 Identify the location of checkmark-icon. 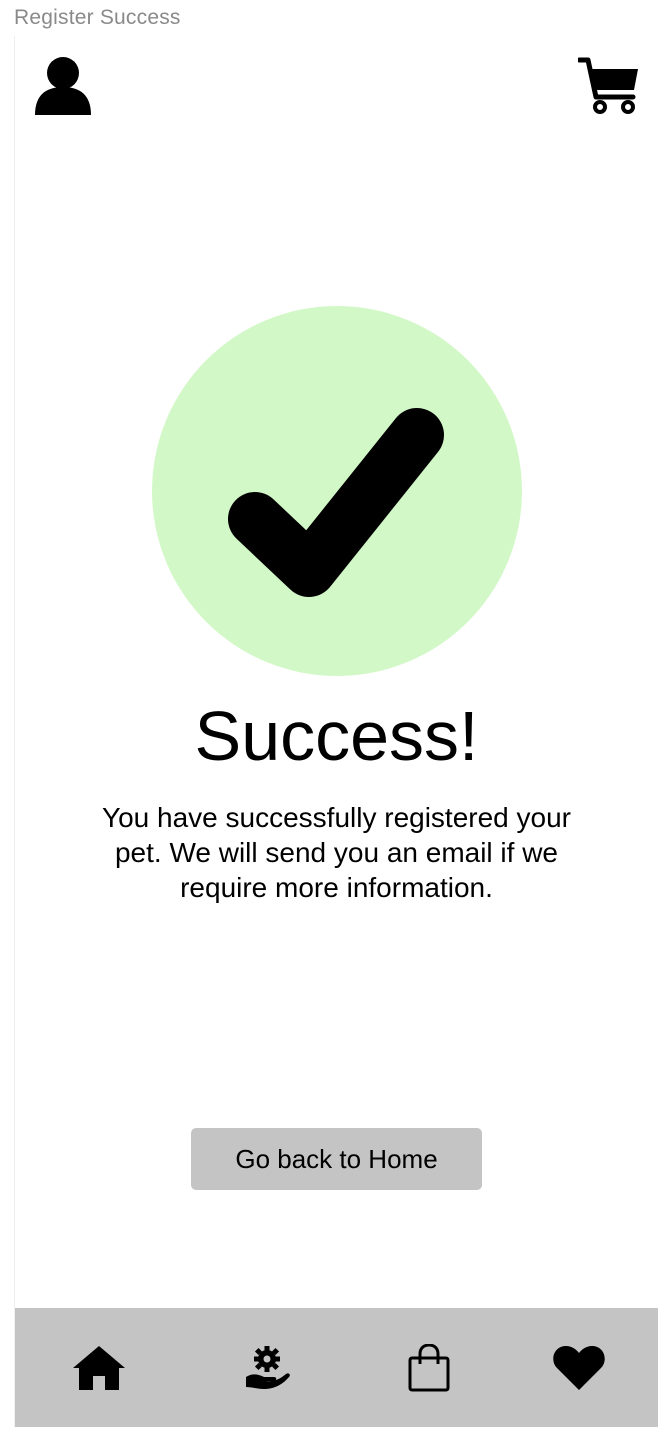
(336, 502).